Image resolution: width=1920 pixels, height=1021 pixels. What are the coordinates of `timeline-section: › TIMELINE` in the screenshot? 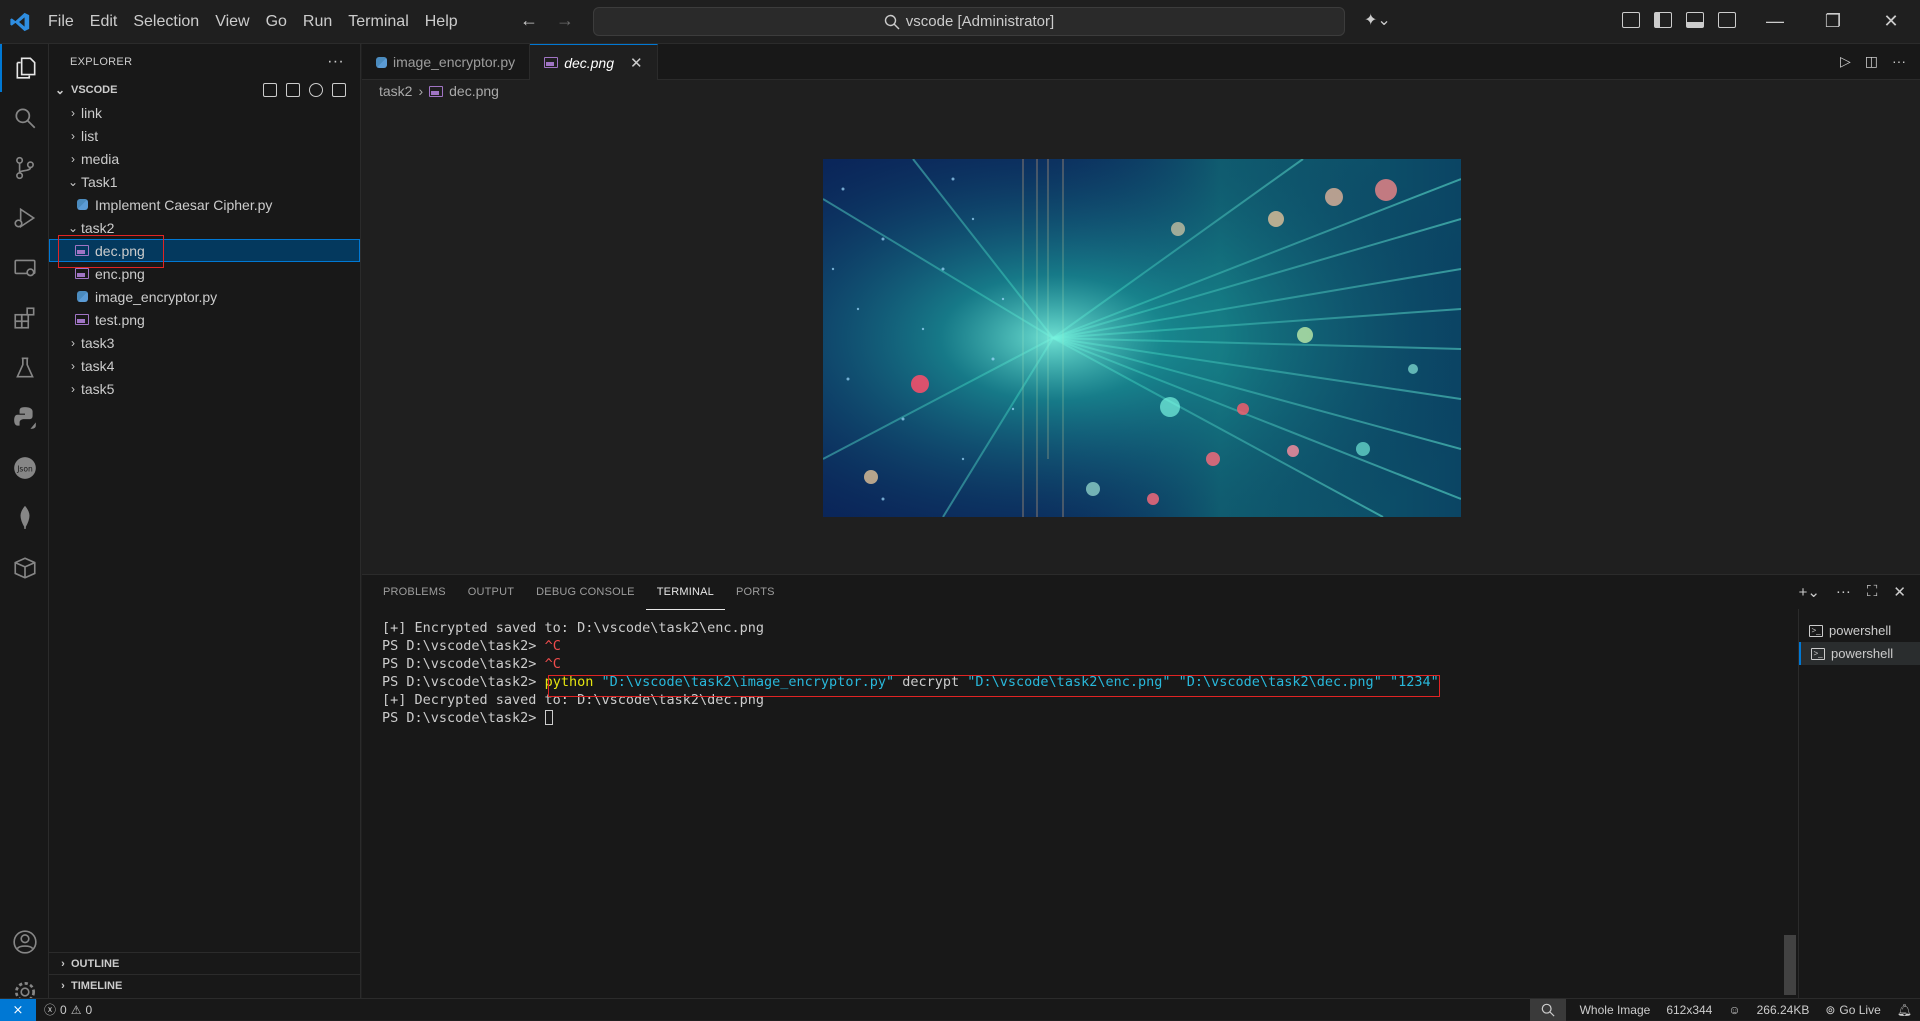 It's located at (205, 985).